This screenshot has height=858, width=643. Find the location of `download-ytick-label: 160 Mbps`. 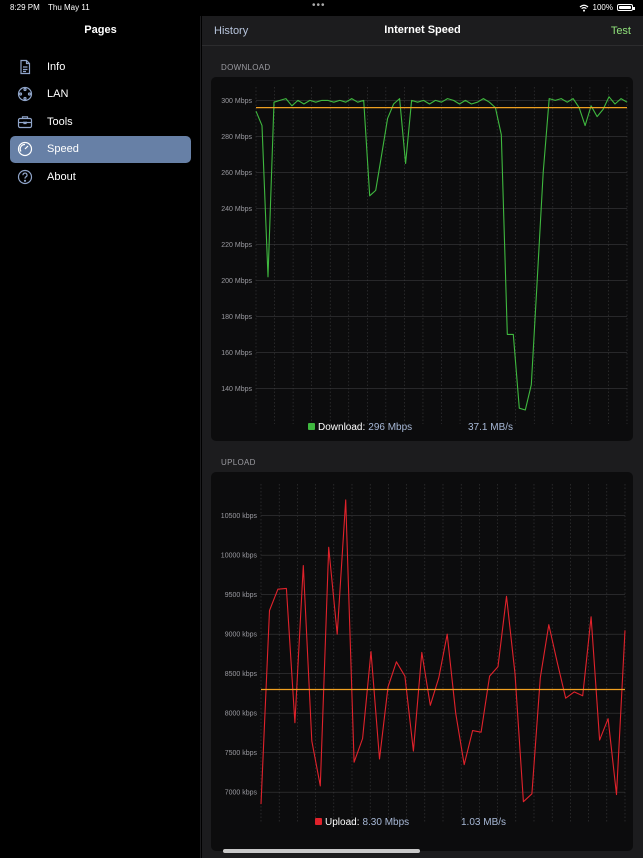

download-ytick-label: 160 Mbps is located at coordinates (236, 353).